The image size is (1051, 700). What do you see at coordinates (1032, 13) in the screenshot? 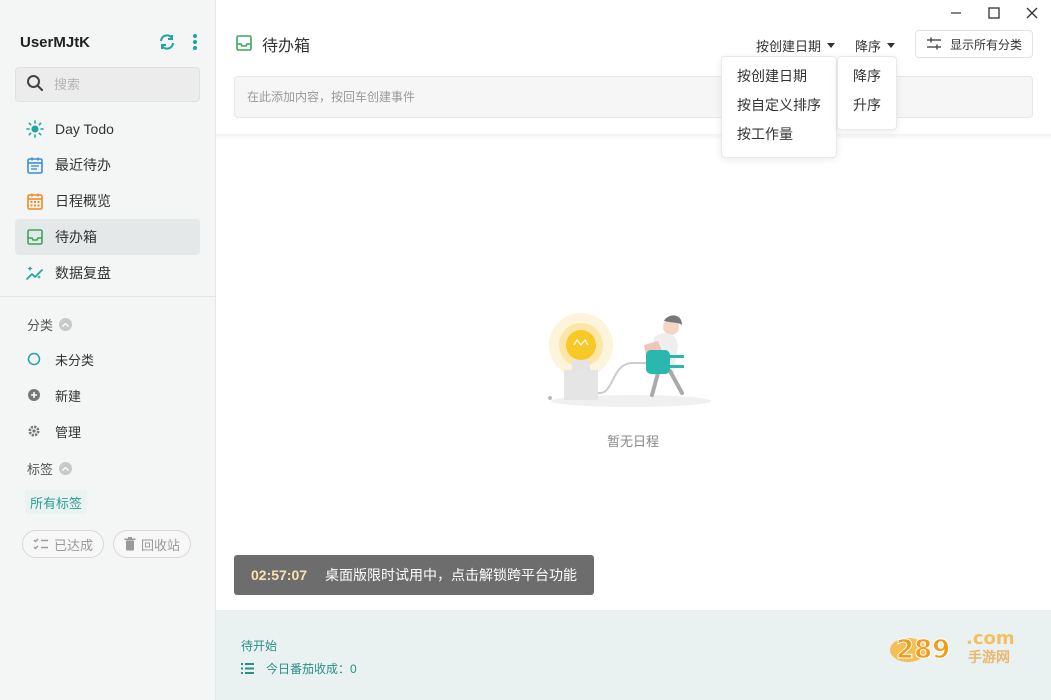
I see `close-icon` at bounding box center [1032, 13].